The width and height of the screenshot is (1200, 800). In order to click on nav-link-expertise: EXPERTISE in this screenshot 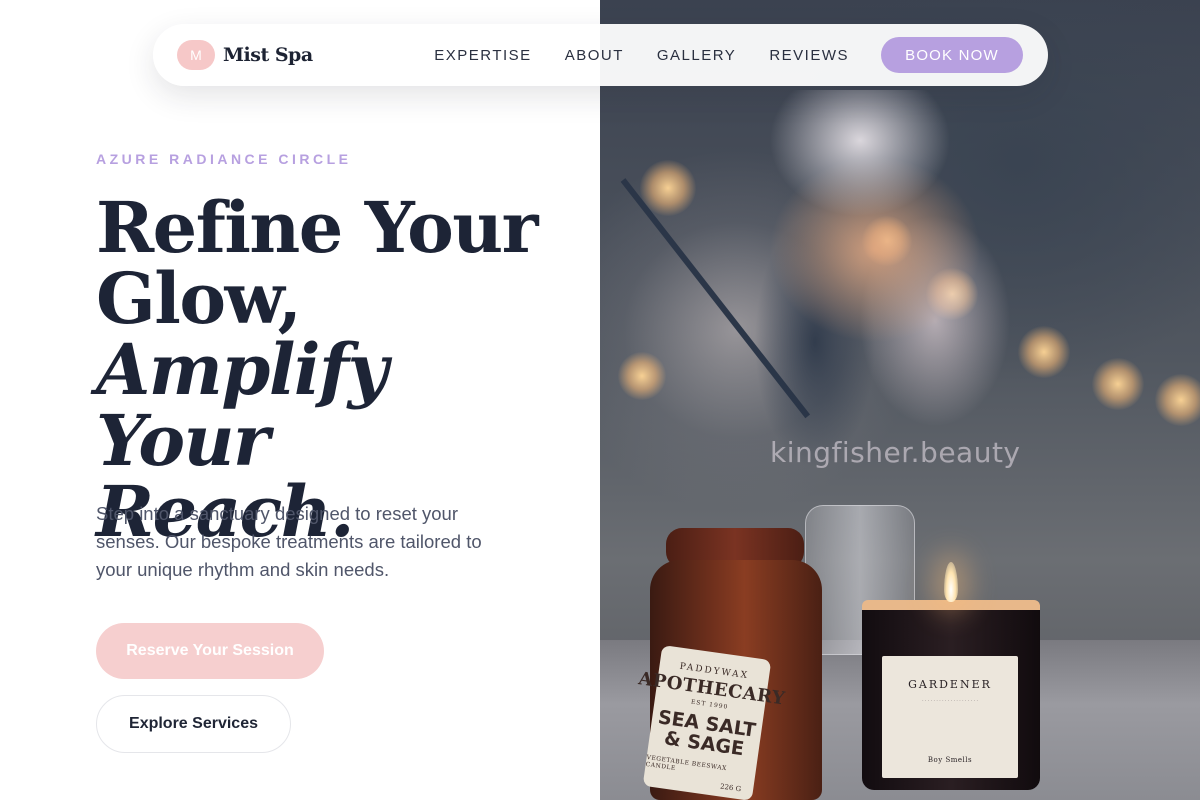, I will do `click(482, 55)`.